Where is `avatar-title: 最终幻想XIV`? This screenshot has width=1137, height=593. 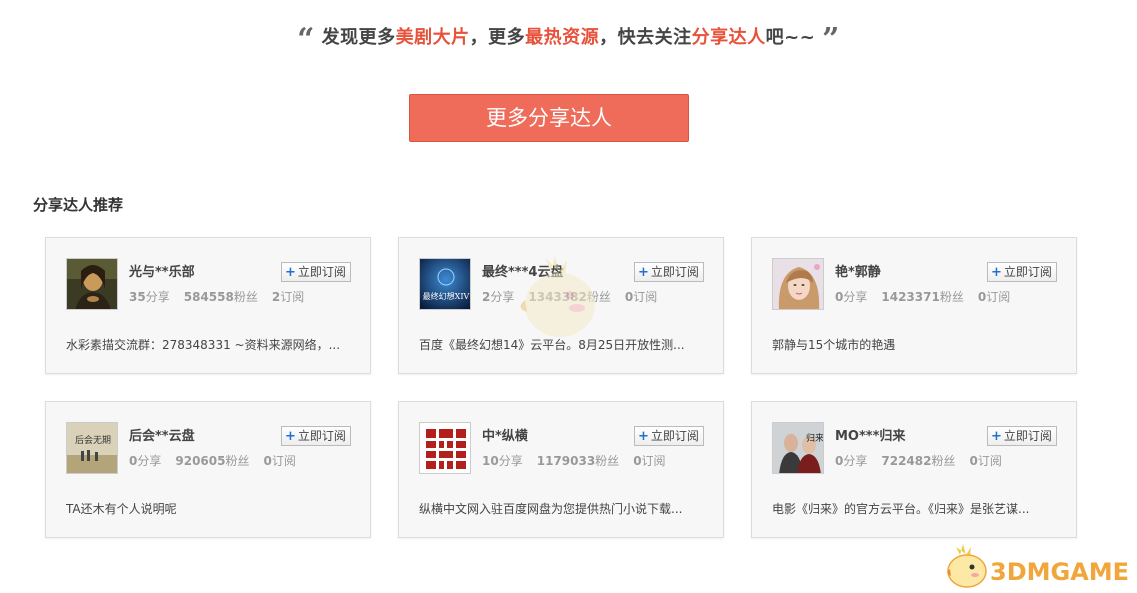 avatar-title: 最终幻想XIV is located at coordinates (446, 296).